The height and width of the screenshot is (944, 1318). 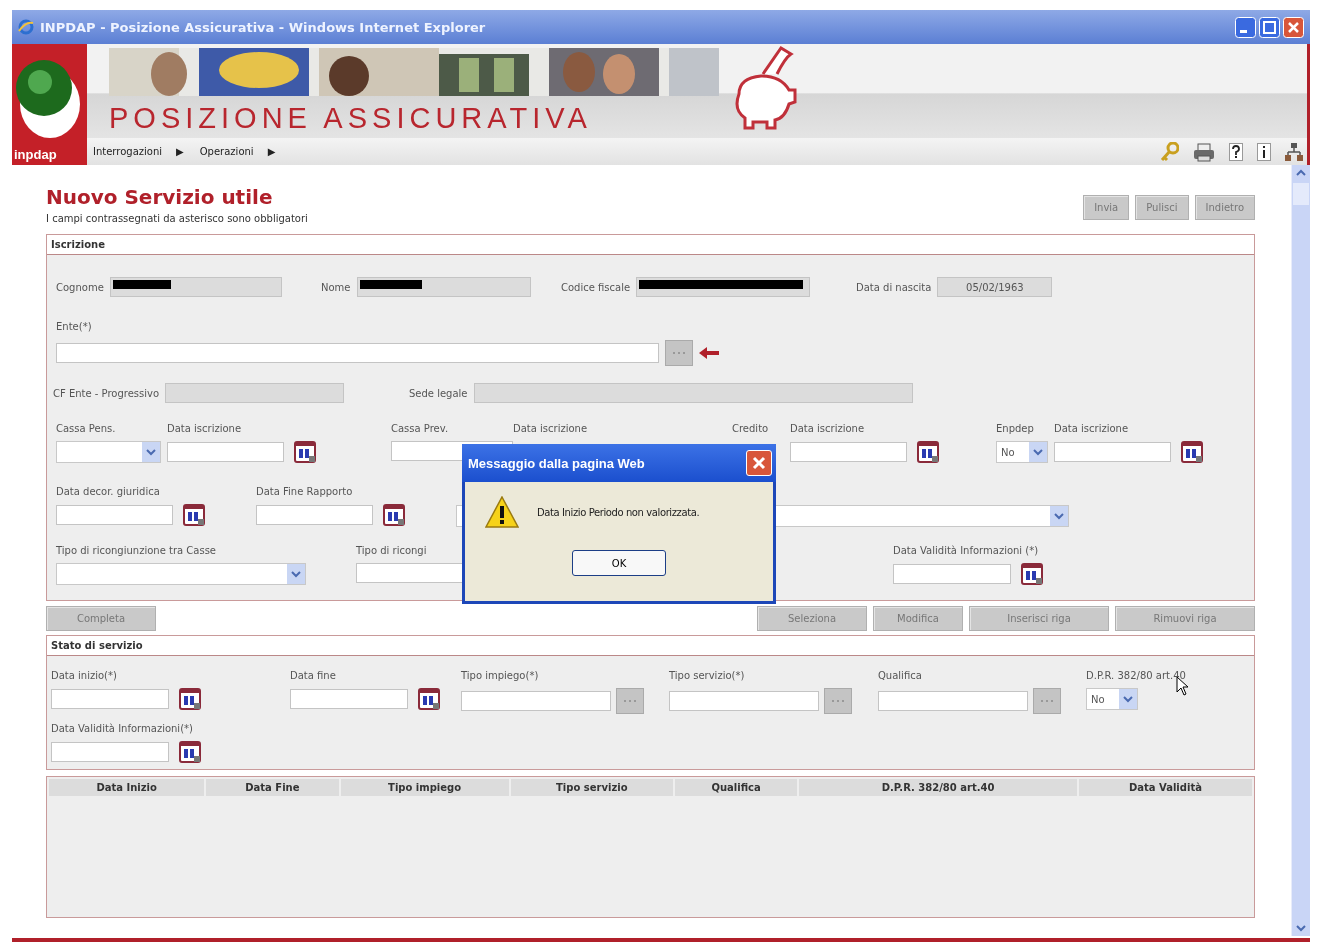 I want to click on page-title: Nuovo Servizio utile, so click(x=160, y=197).